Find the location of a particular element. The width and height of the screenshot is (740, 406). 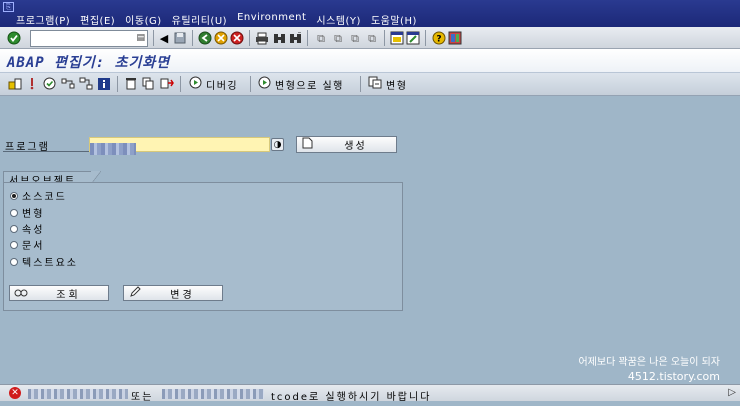

value-help-icon: ◑ is located at coordinates (277, 144).